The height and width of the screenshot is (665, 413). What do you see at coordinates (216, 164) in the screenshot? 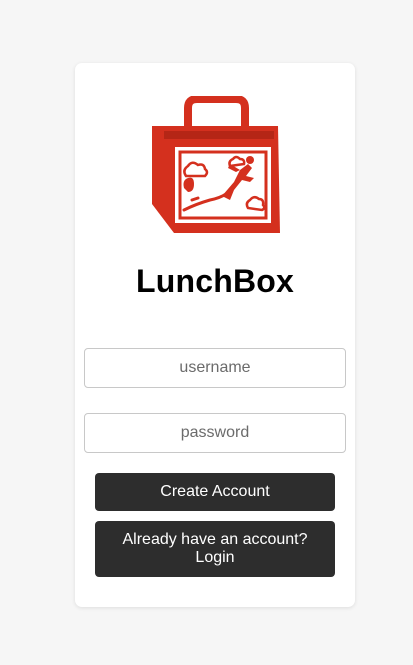
I see `lunchbox-icon` at bounding box center [216, 164].